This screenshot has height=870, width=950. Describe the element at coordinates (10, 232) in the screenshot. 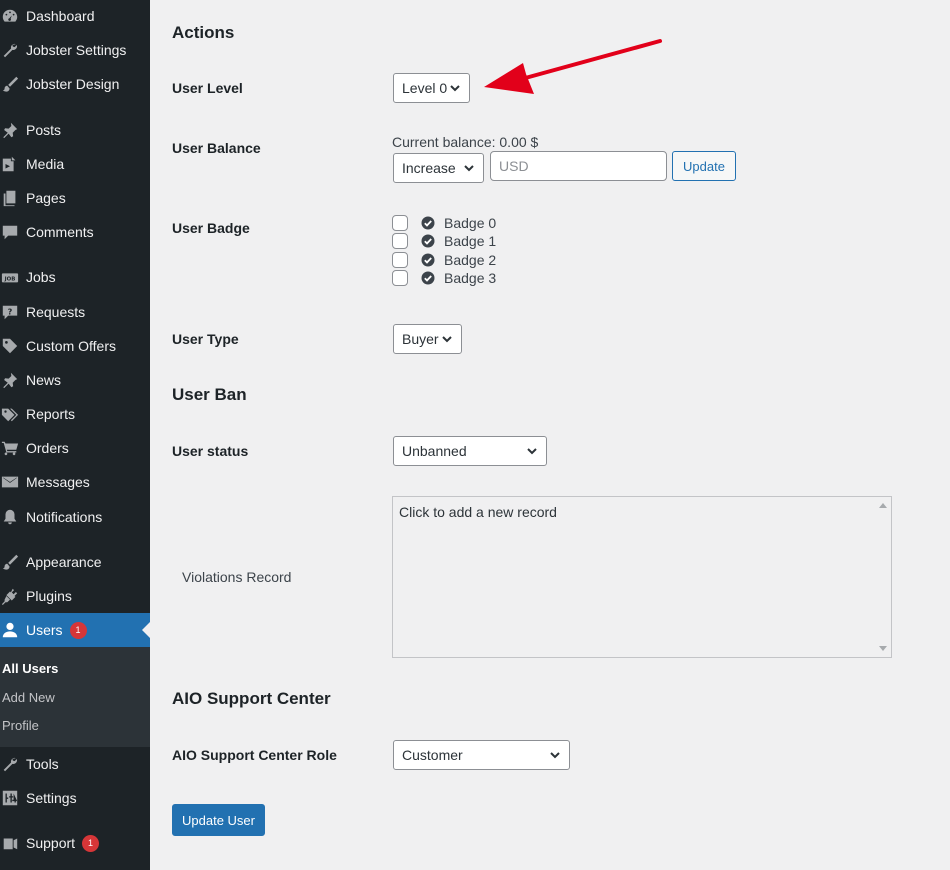

I see `comment-icon` at that location.